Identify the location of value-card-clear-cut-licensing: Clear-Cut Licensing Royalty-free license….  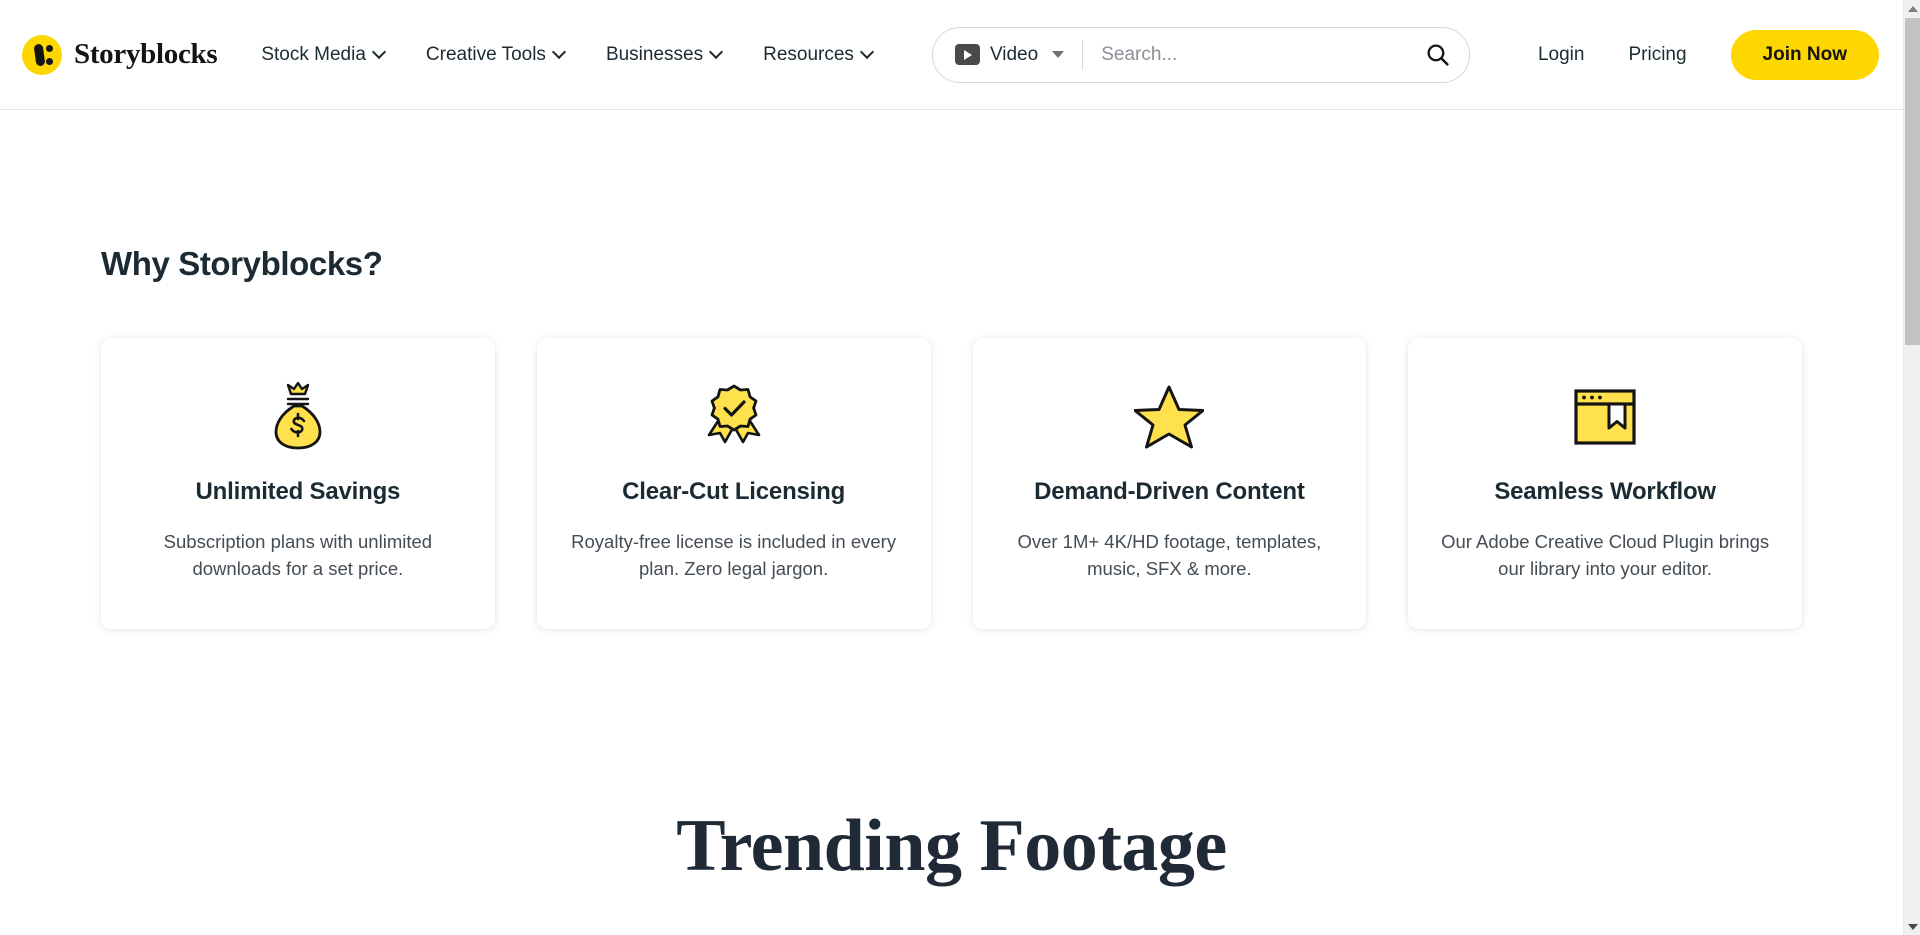
(733, 483).